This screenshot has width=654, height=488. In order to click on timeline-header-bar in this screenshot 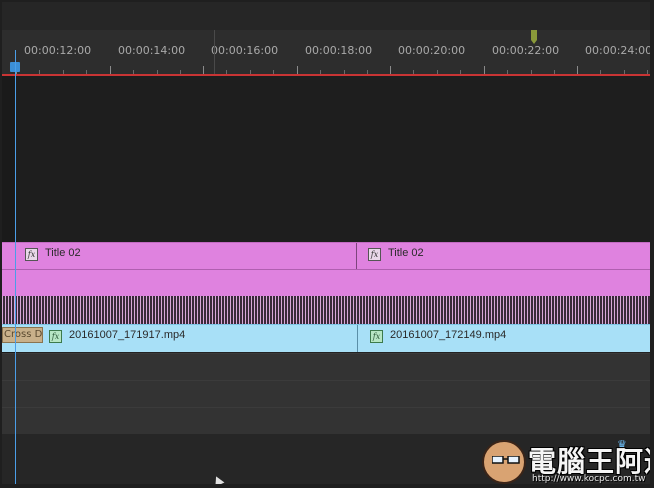, I will do `click(326, 16)`.